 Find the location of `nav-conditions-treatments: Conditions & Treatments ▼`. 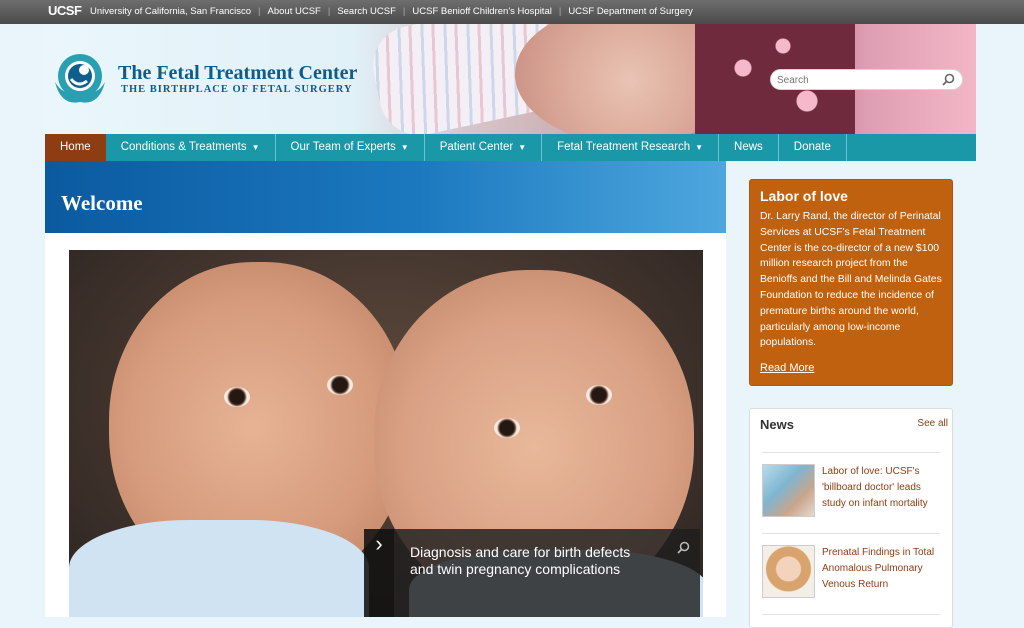

nav-conditions-treatments: Conditions & Treatments ▼ is located at coordinates (191, 147).